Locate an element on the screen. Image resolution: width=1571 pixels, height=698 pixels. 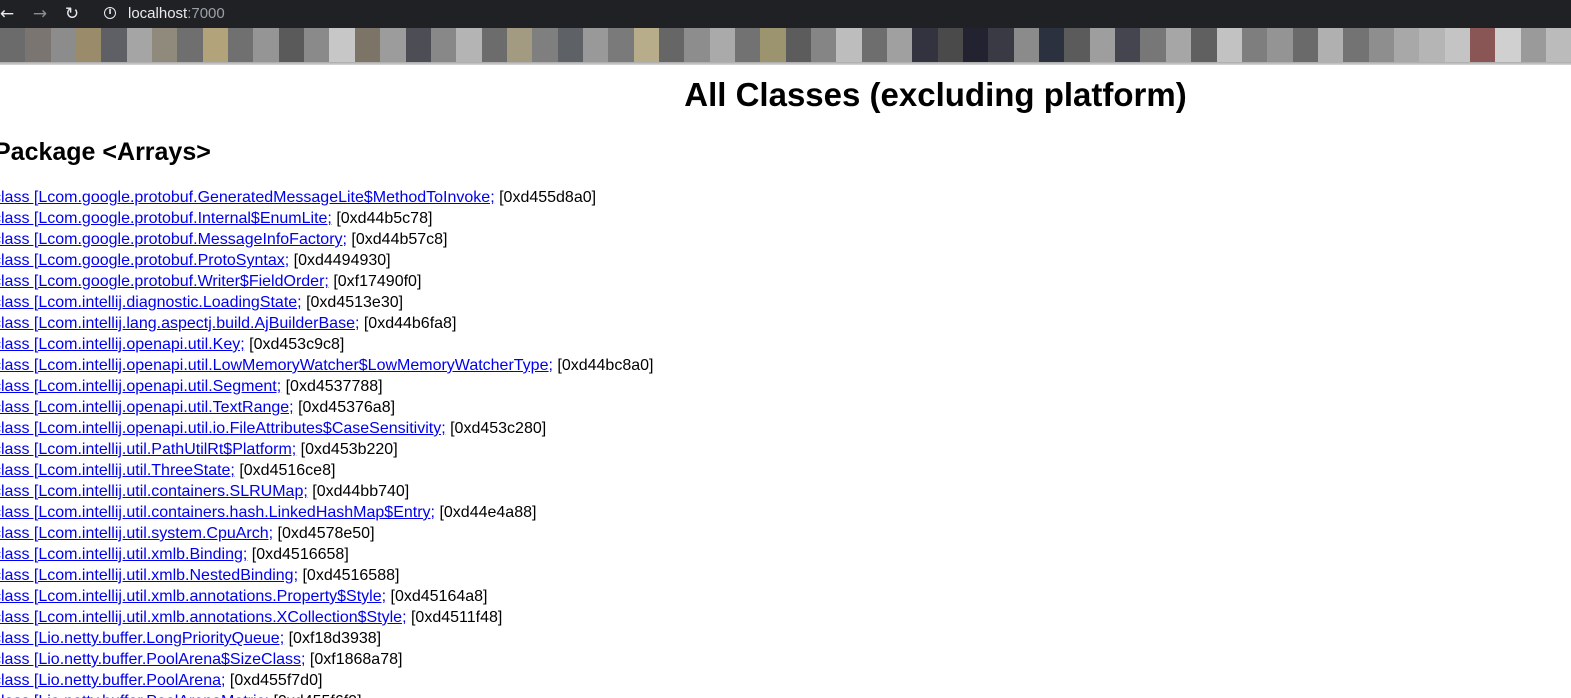
class-link: class [Lcom.google.protobuf.ProtoSyntax; is located at coordinates (144, 260).